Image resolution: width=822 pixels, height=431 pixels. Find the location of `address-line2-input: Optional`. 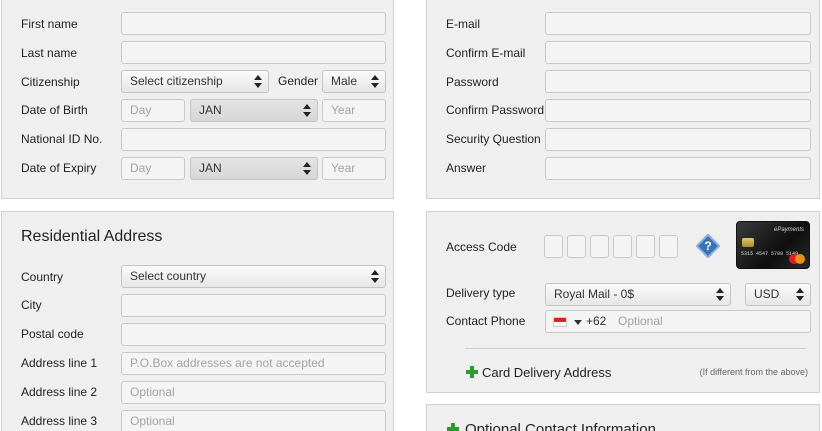

address-line2-input: Optional is located at coordinates (253, 392).